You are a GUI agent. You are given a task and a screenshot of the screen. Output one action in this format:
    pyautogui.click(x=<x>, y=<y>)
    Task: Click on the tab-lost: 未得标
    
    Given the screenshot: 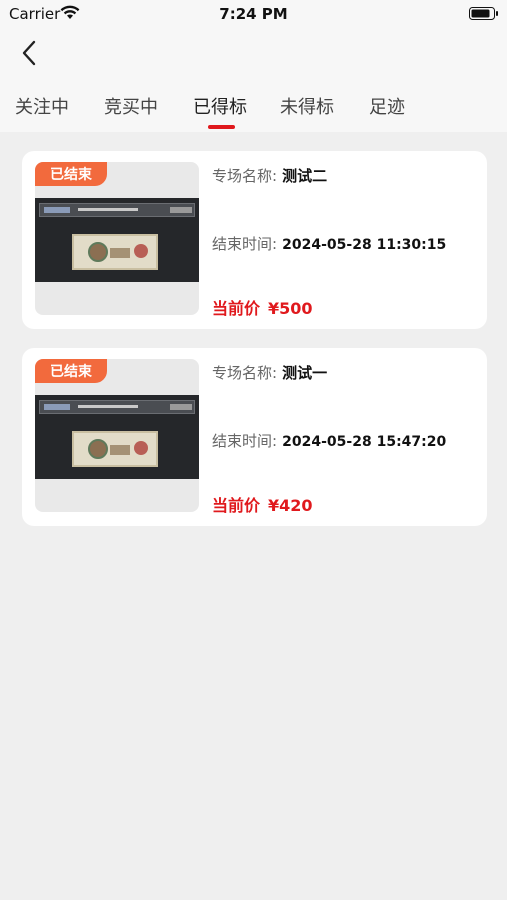 What is the action you would take?
    pyautogui.click(x=307, y=106)
    